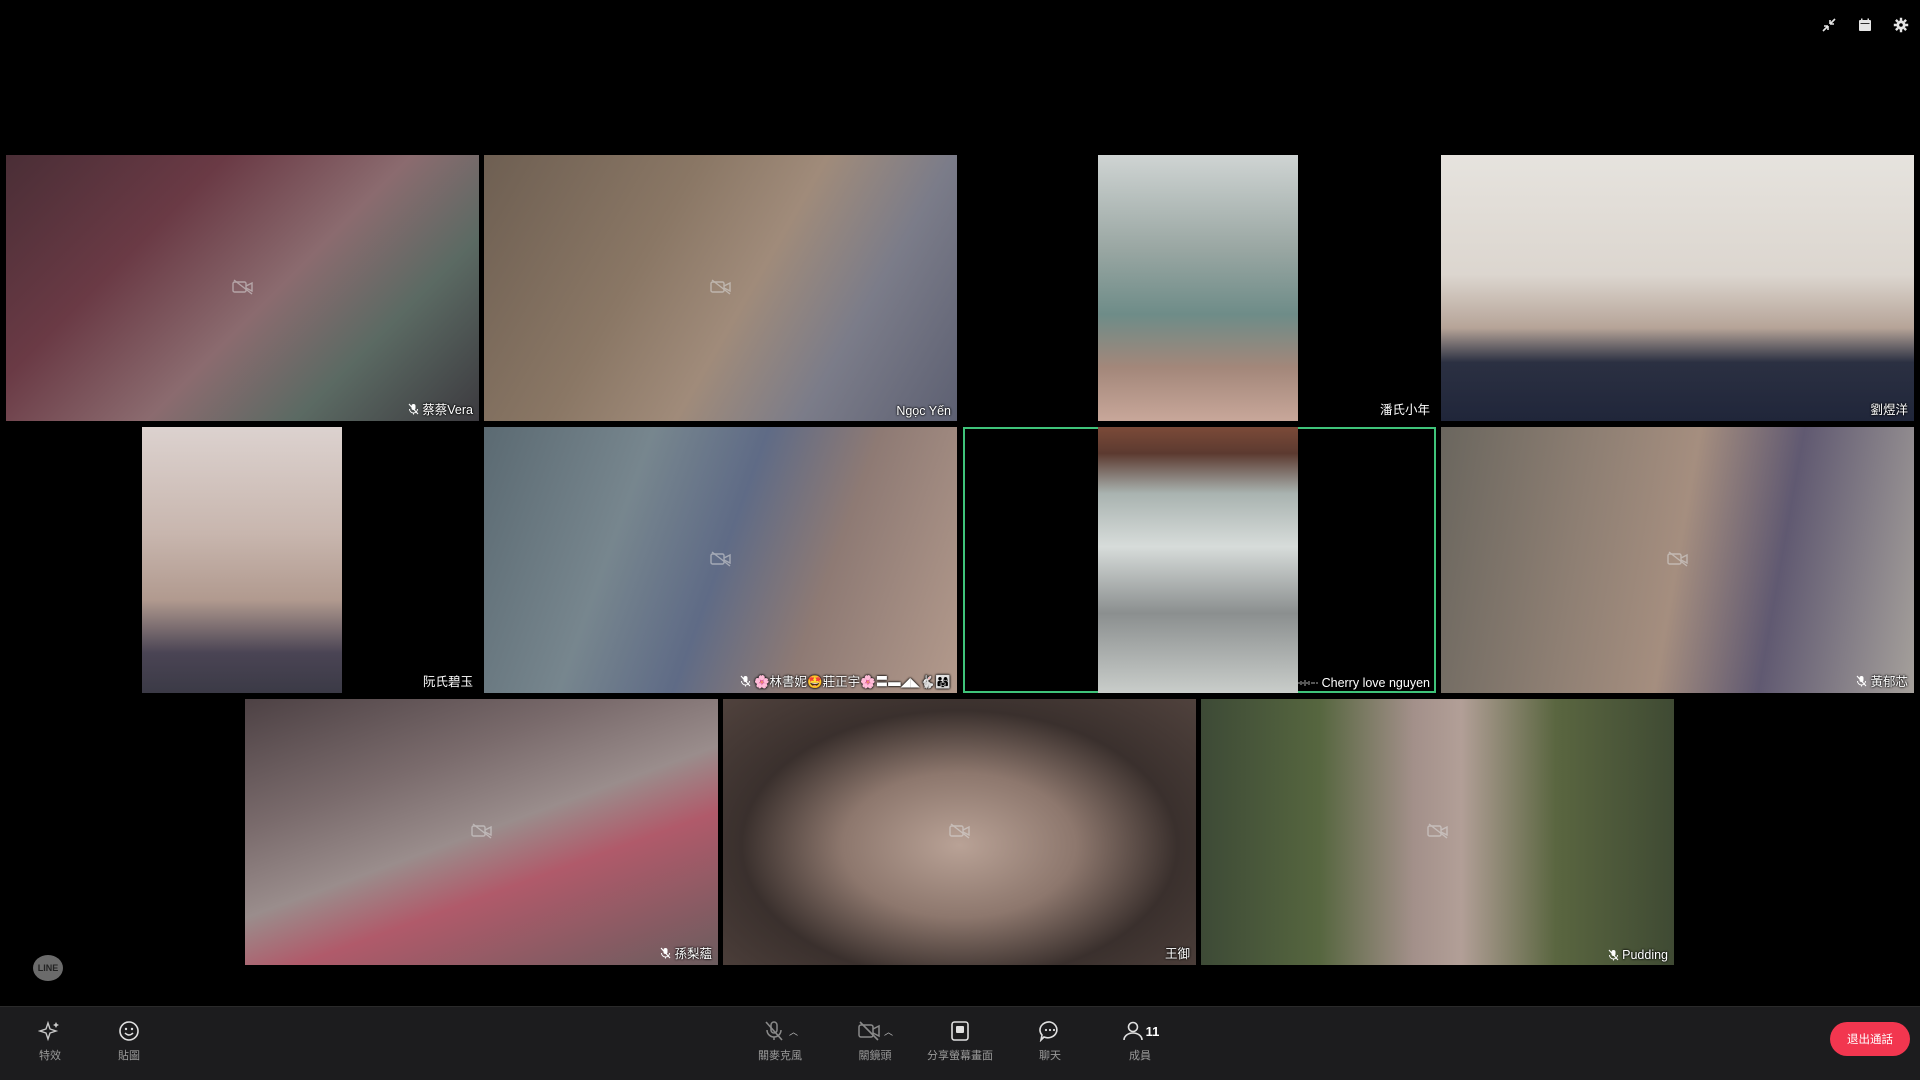  I want to click on participant-nameplate: 蔡蔡Vera, so click(440, 408).